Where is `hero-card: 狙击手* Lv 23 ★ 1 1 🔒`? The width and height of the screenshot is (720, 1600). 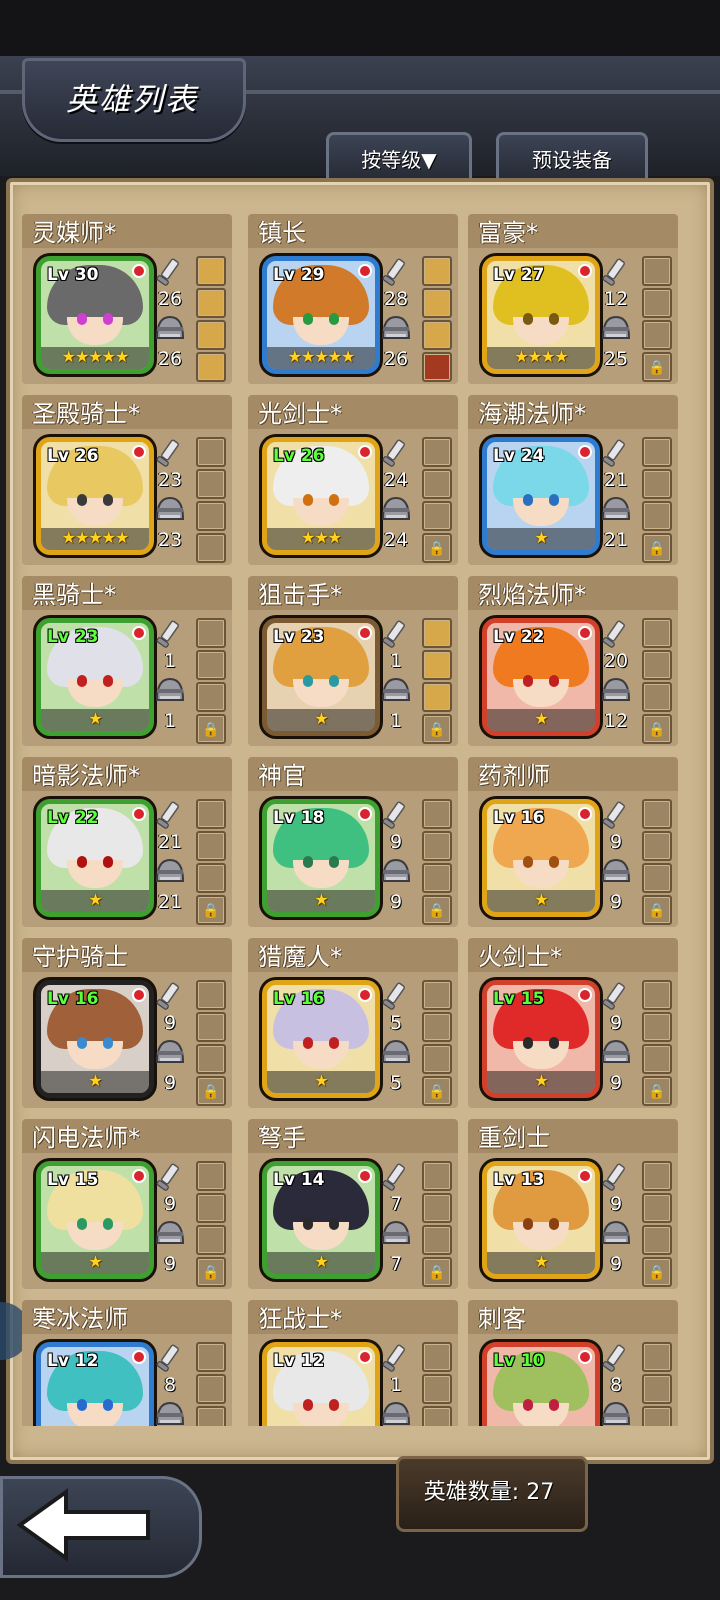 hero-card: 狙击手* Lv 23 ★ 1 1 🔒 is located at coordinates (353, 661).